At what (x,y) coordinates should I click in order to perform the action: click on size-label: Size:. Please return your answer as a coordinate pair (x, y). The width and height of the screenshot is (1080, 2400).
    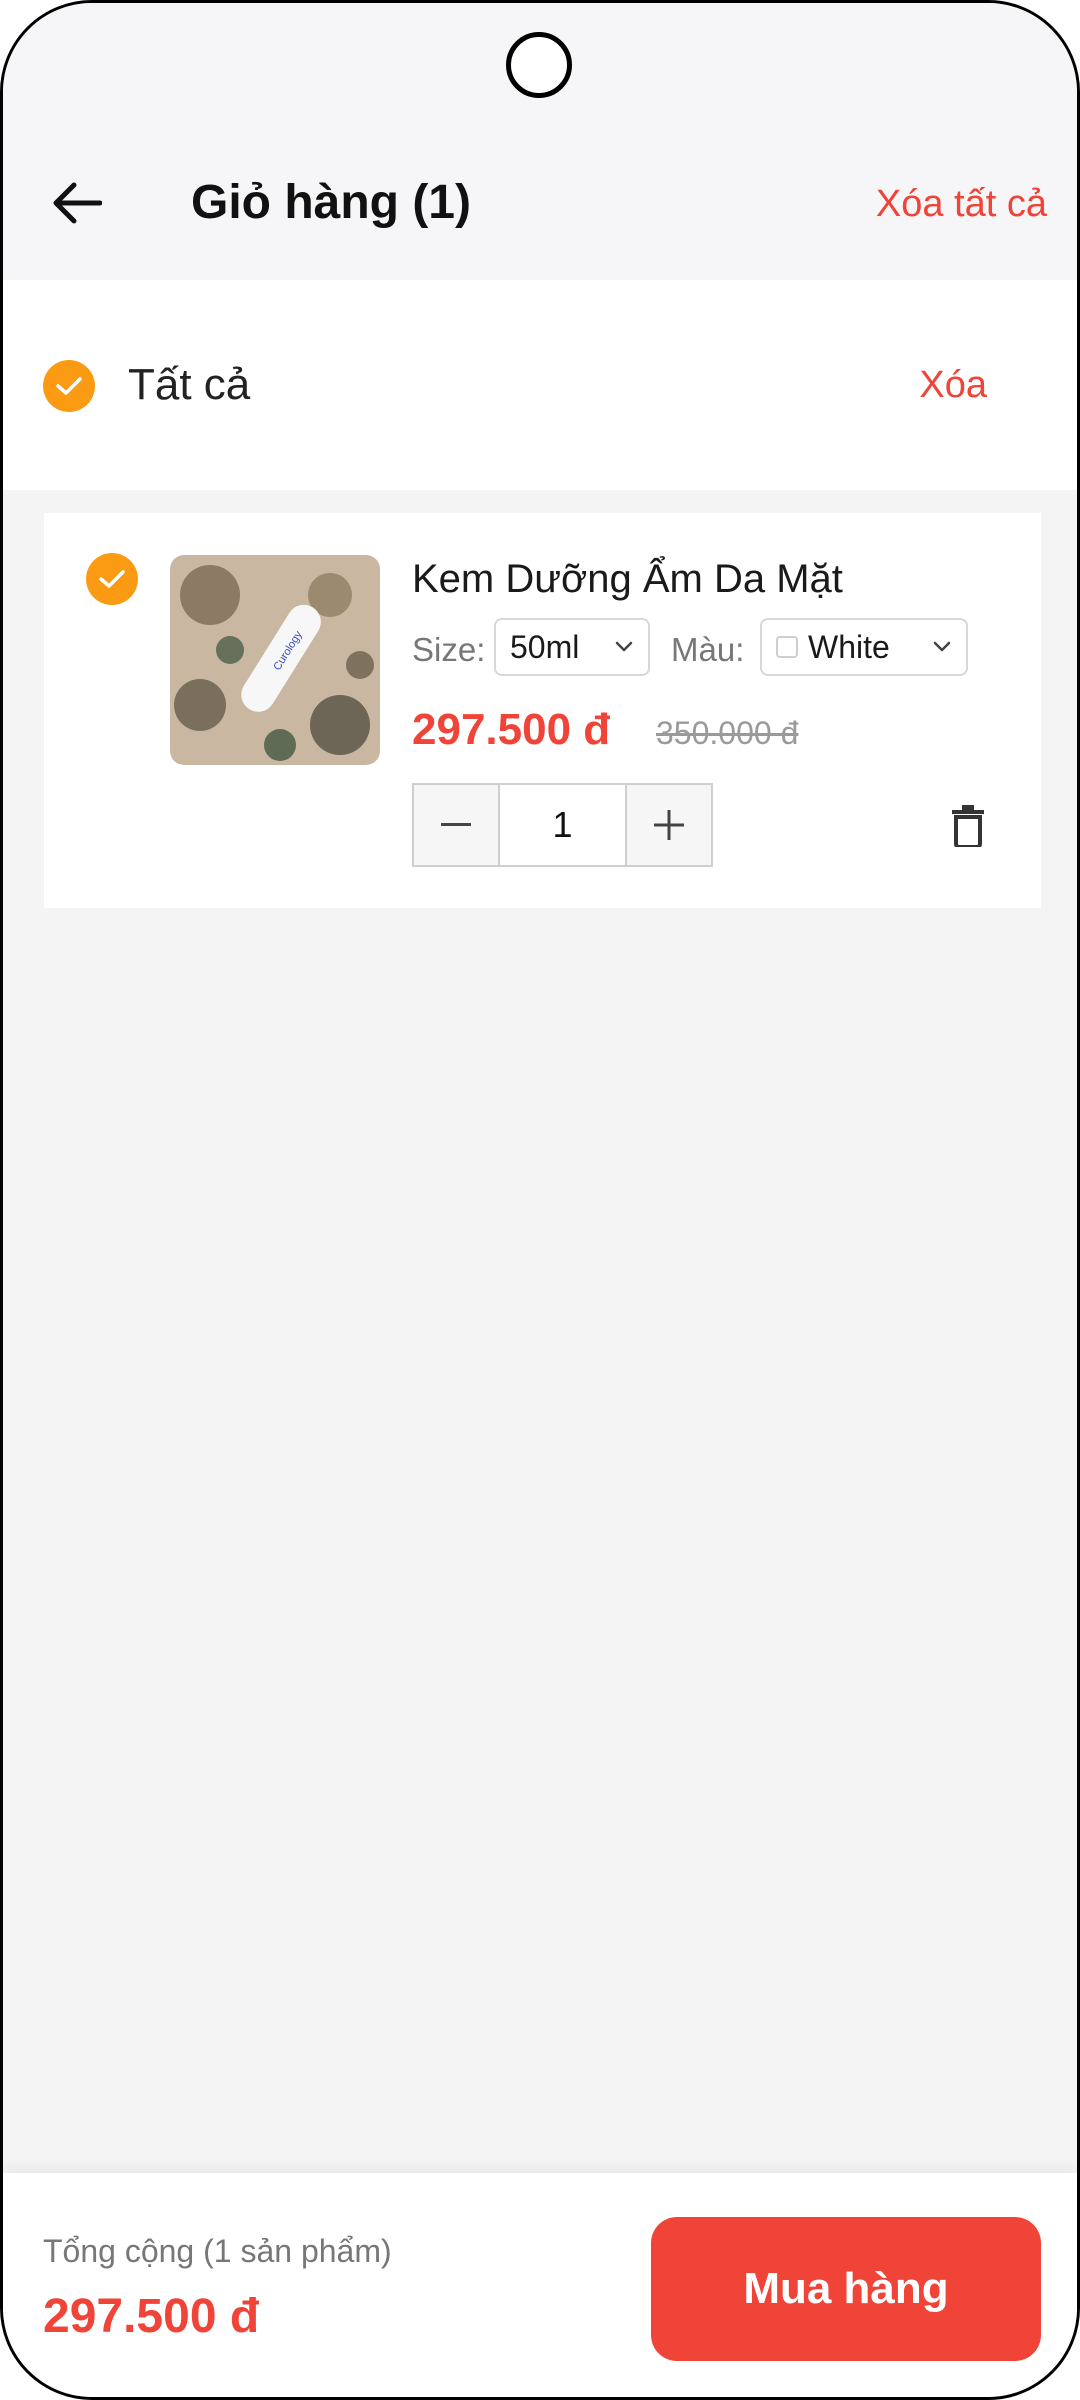
    Looking at the image, I should click on (449, 649).